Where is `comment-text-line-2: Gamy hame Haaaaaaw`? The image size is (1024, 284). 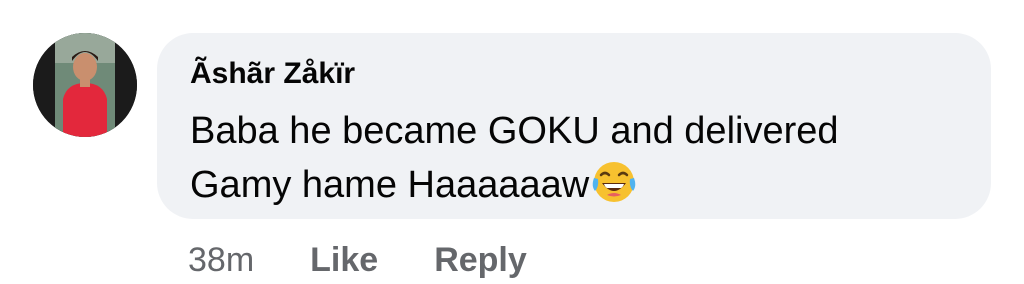 comment-text-line-2: Gamy hame Haaaaaaw is located at coordinates (390, 185).